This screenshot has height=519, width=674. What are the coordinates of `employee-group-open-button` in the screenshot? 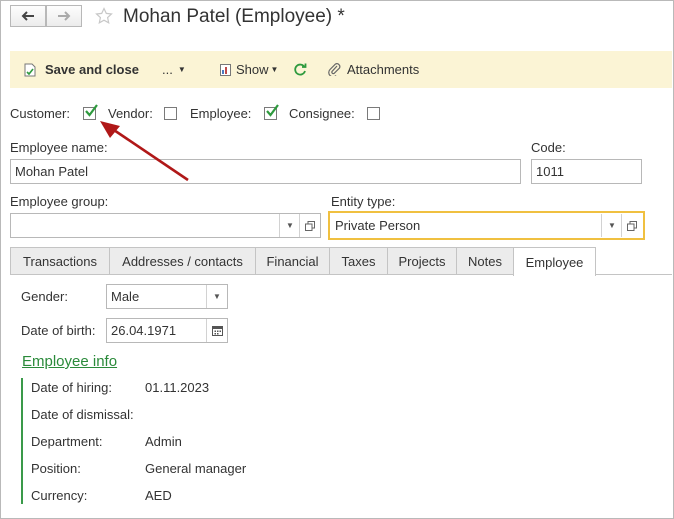 It's located at (309, 225).